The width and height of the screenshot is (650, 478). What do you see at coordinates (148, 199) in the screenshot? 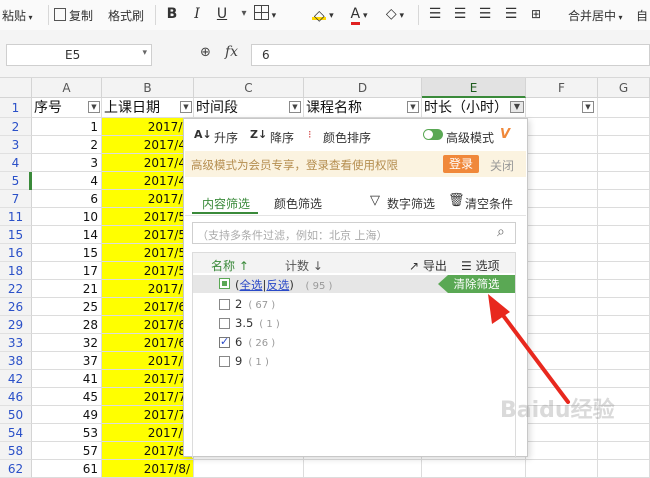
I see `cell-date: 2017/5` at bounding box center [148, 199].